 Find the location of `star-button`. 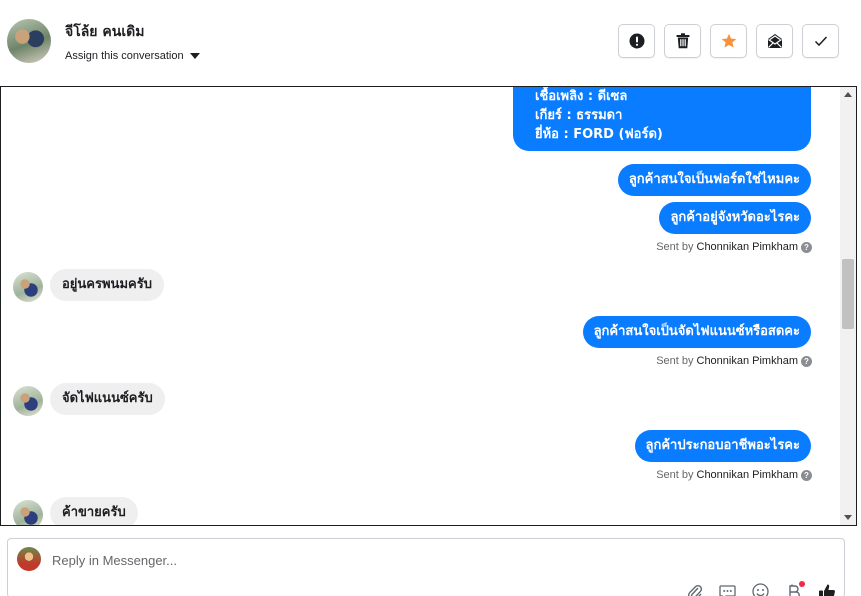

star-button is located at coordinates (728, 41).